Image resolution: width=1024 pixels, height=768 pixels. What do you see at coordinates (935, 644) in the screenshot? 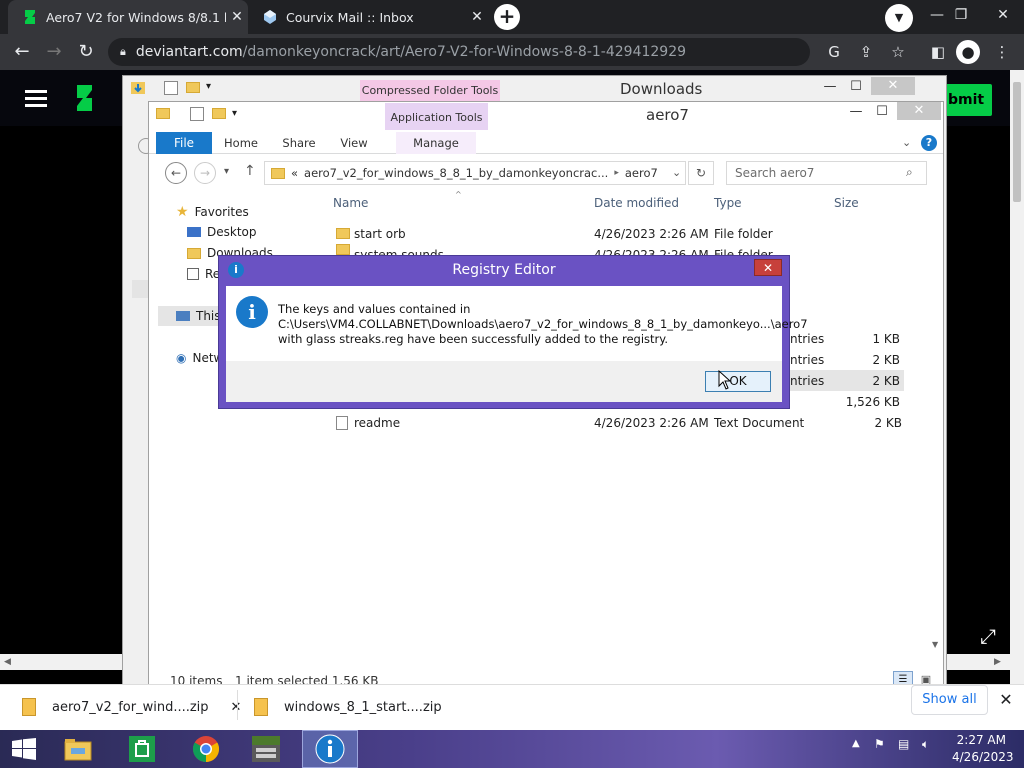
I see `file-list-scroll-down-icon: ▼` at bounding box center [935, 644].